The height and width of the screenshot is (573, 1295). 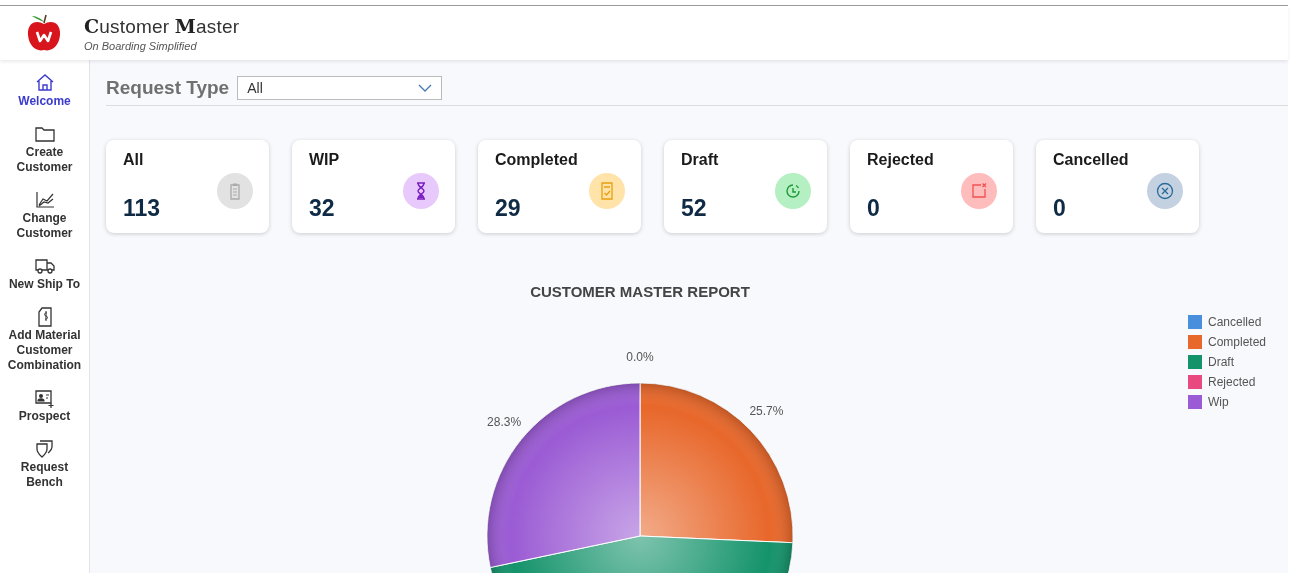 What do you see at coordinates (1237, 342) in the screenshot?
I see `legend-label: Completed` at bounding box center [1237, 342].